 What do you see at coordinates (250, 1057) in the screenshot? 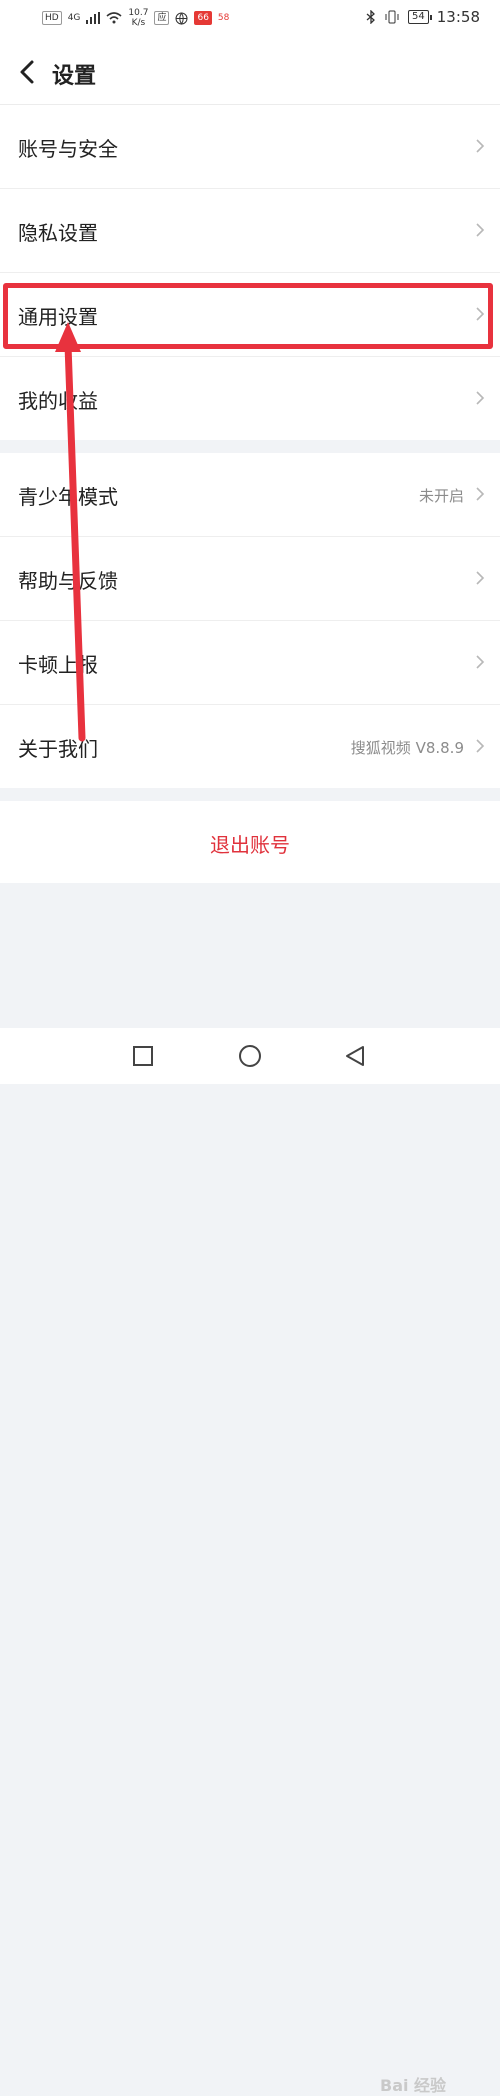
I see `home-icon` at bounding box center [250, 1057].